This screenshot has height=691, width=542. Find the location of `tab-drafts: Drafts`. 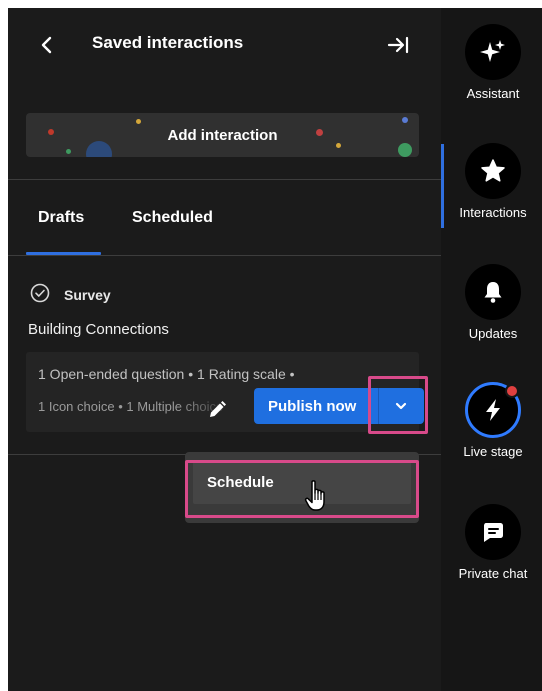

tab-drafts: Drafts is located at coordinates (61, 218).